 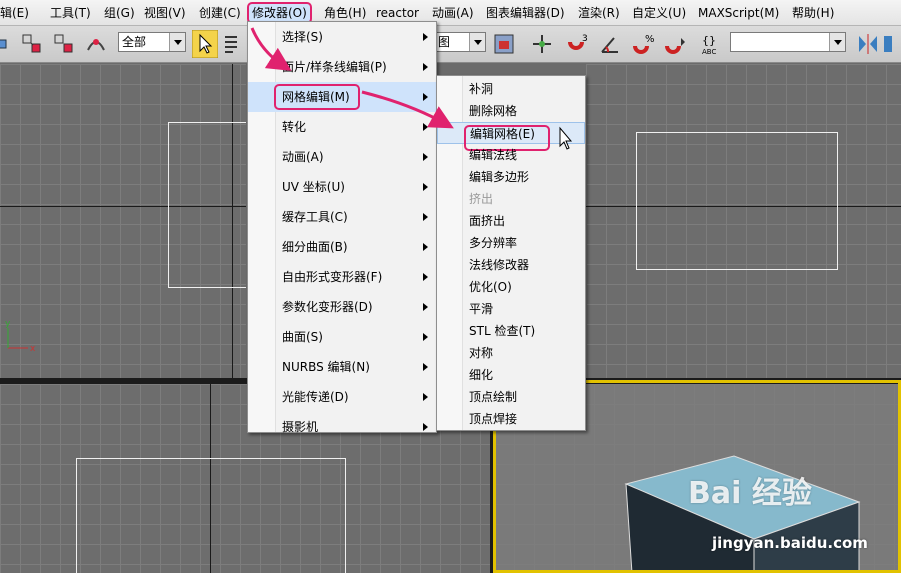 What do you see at coordinates (481, 199) in the screenshot?
I see `submenu-item-extrude: 挤出` at bounding box center [481, 199].